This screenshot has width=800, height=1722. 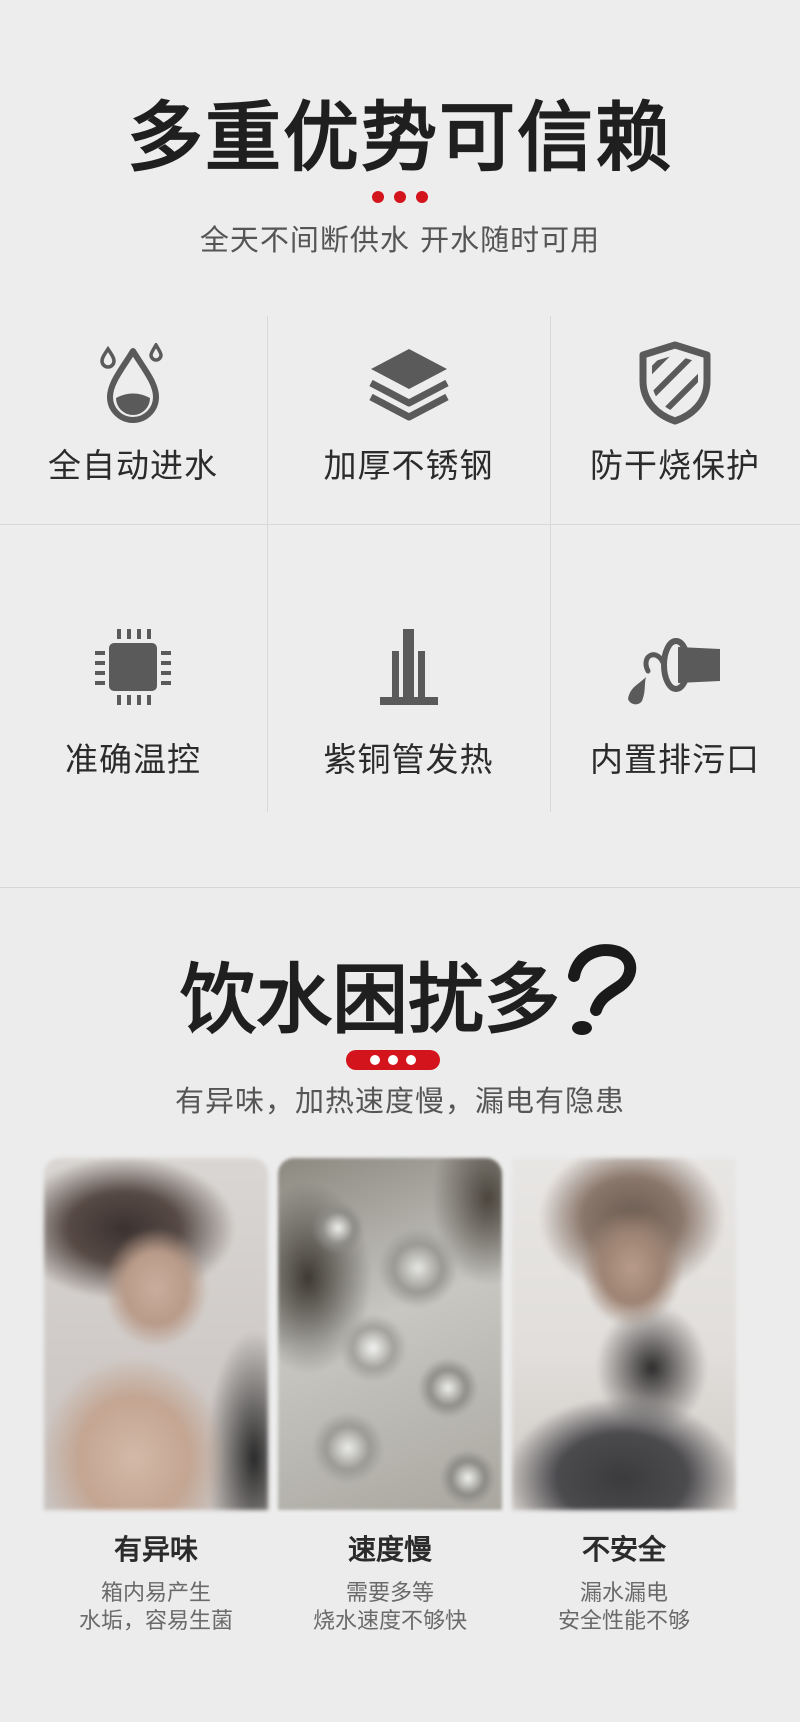 I want to click on problems-title: 饮水困扰多, so click(x=400, y=997).